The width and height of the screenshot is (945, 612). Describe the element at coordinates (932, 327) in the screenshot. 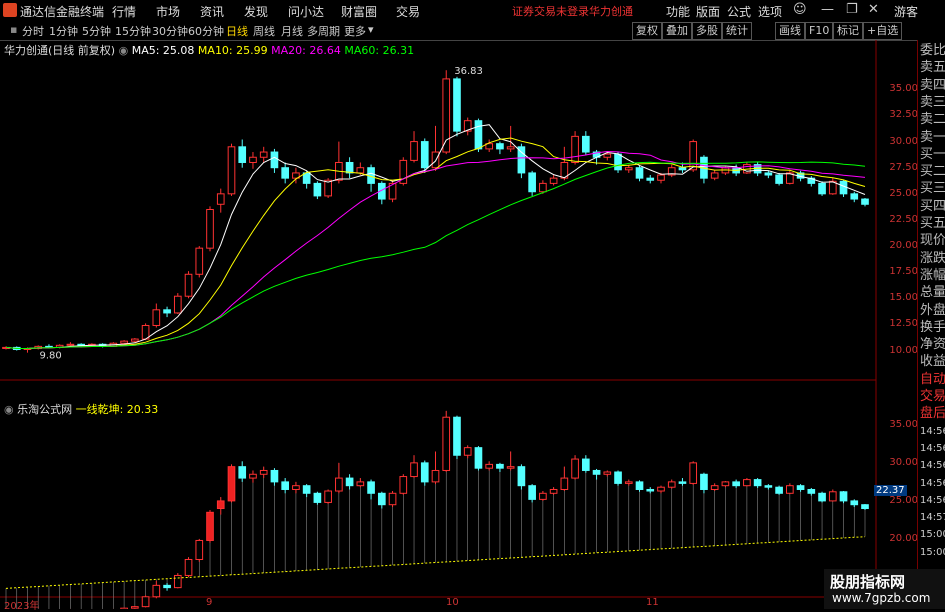

I see `side-panel-item: 换手` at that location.